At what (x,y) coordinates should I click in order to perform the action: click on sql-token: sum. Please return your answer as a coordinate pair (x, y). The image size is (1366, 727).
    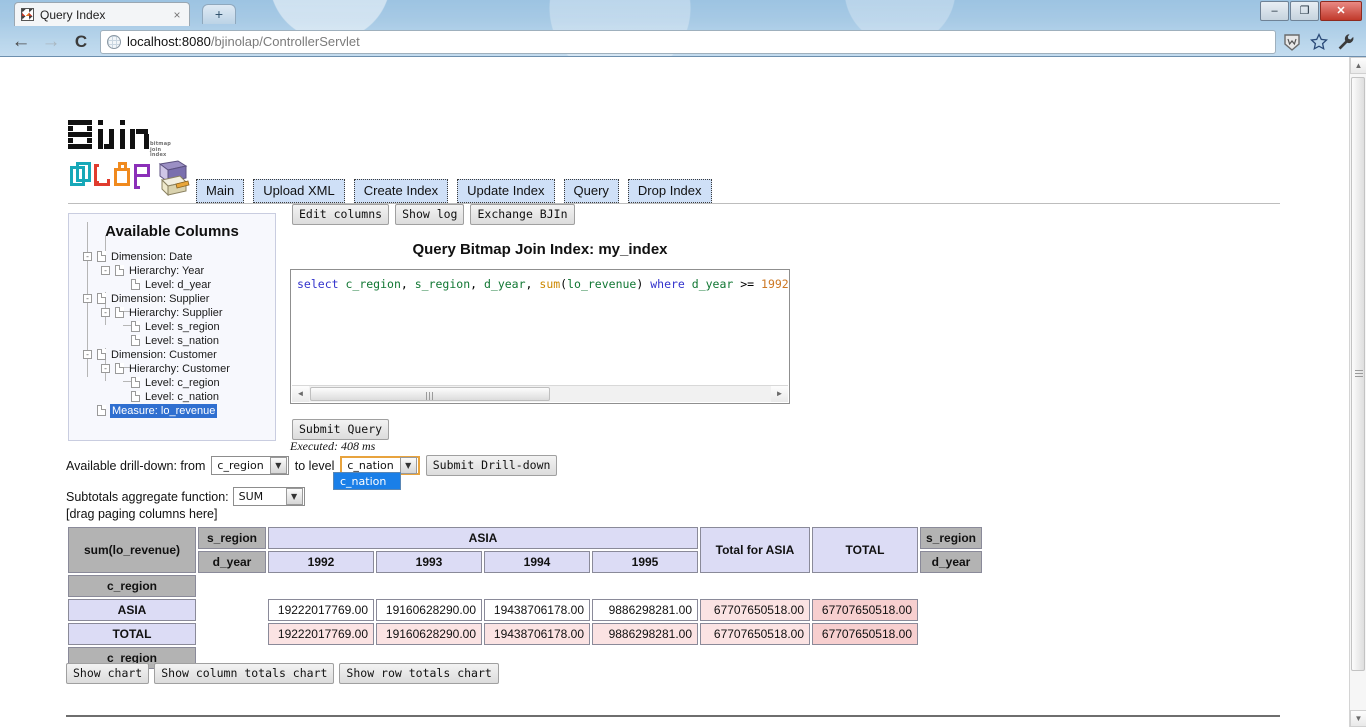
    Looking at the image, I should click on (550, 284).